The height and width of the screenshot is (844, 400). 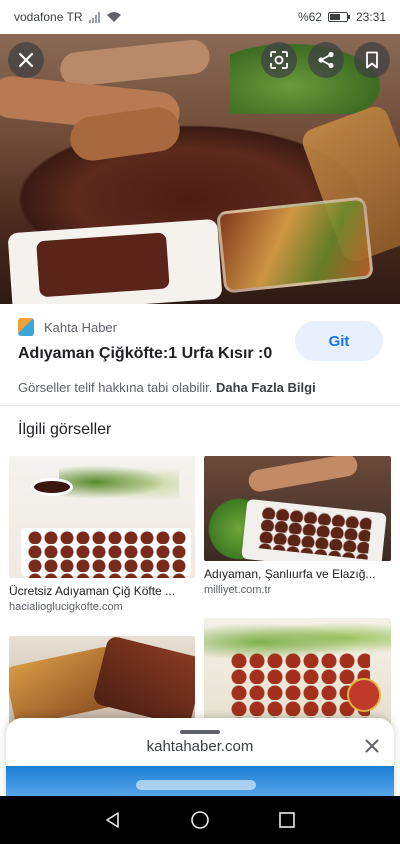 What do you see at coordinates (113, 17) in the screenshot?
I see `wifi-icon` at bounding box center [113, 17].